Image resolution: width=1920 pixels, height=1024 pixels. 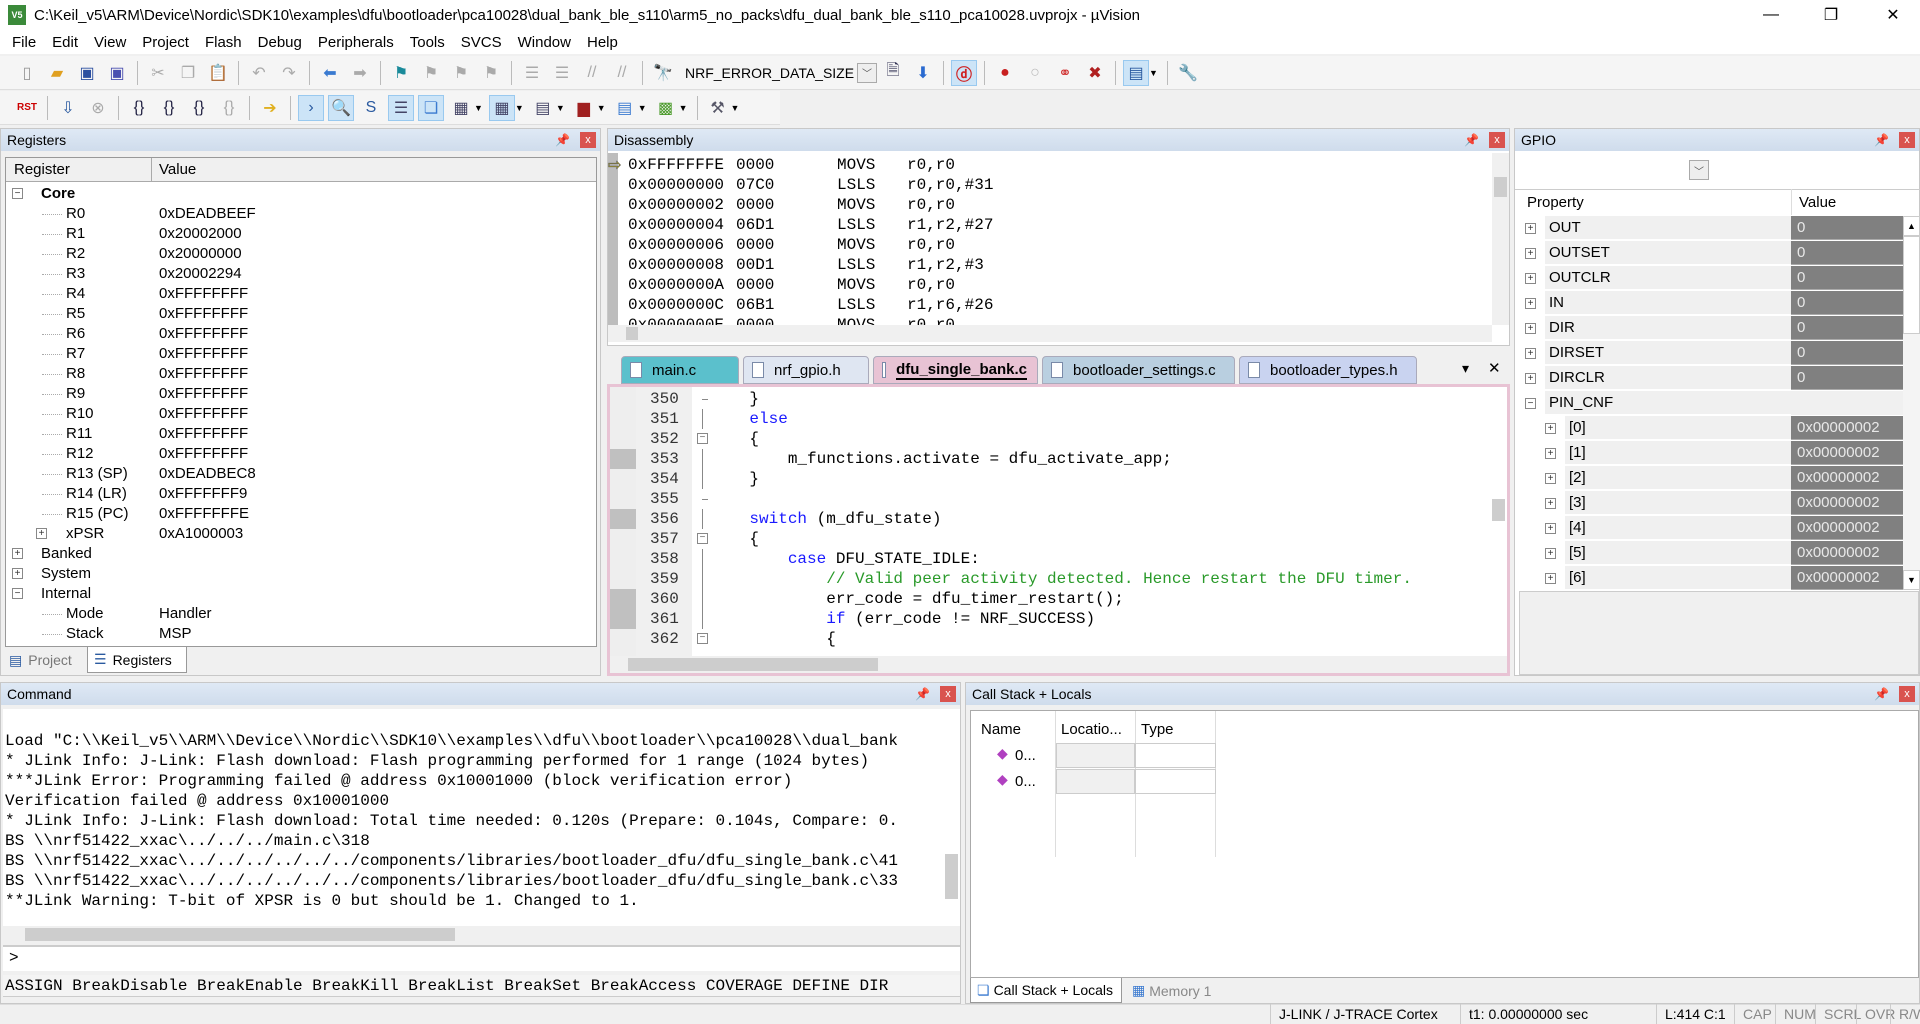 What do you see at coordinates (341, 107) in the screenshot?
I see `disassembly-window-icon: 🔍` at bounding box center [341, 107].